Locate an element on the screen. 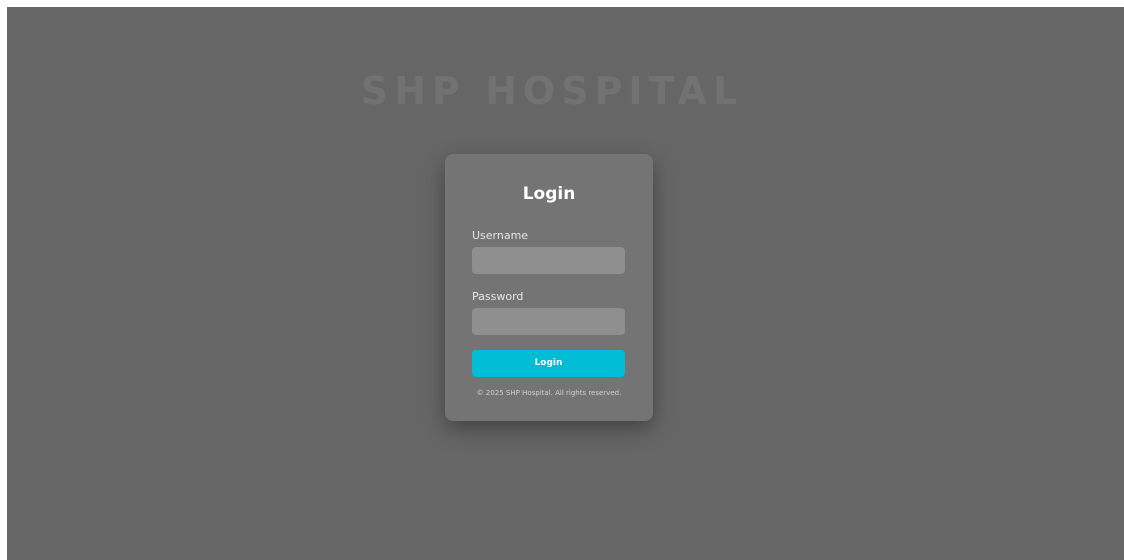 The height and width of the screenshot is (560, 1124). username-label: Username is located at coordinates (500, 235).